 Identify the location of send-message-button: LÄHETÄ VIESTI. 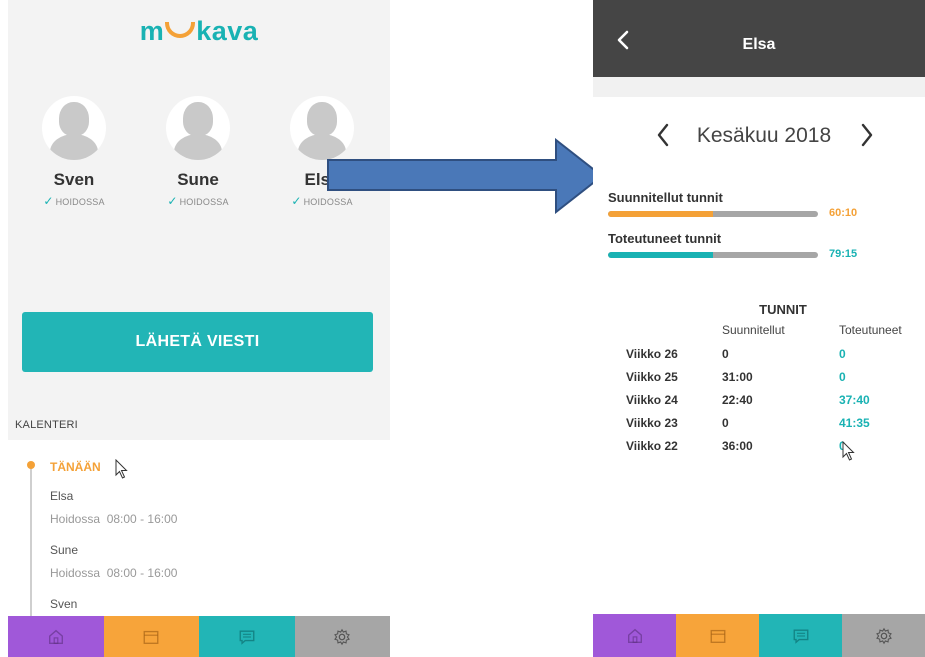
(197, 342).